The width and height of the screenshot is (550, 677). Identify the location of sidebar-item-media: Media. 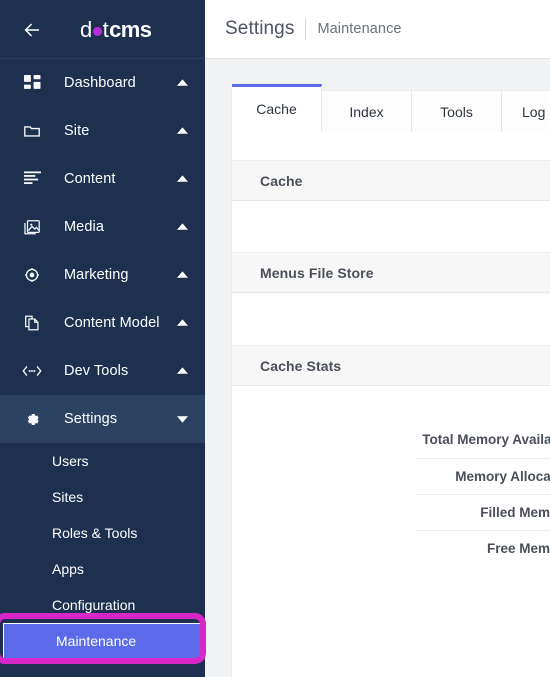
(102, 227).